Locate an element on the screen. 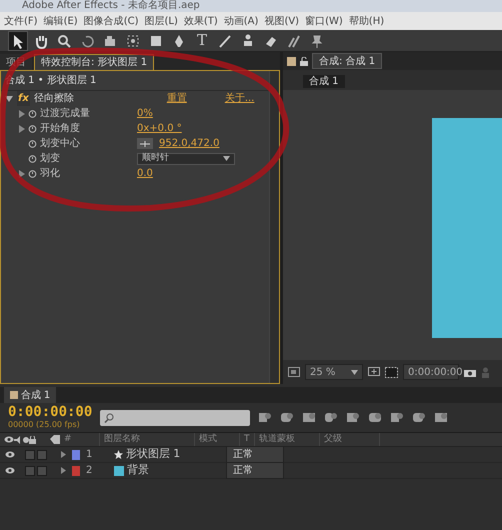 The image size is (502, 530). panel-tab: 特效控制台: 形状图层 1 is located at coordinates (94, 62).